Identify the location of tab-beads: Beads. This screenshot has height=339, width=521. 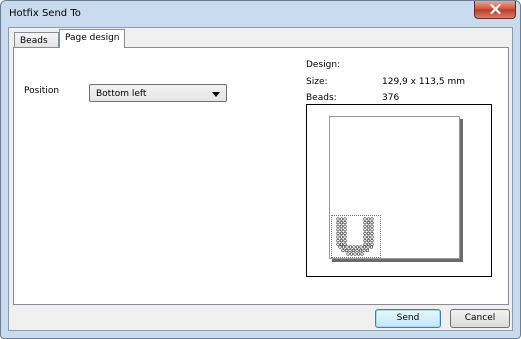
(36, 40).